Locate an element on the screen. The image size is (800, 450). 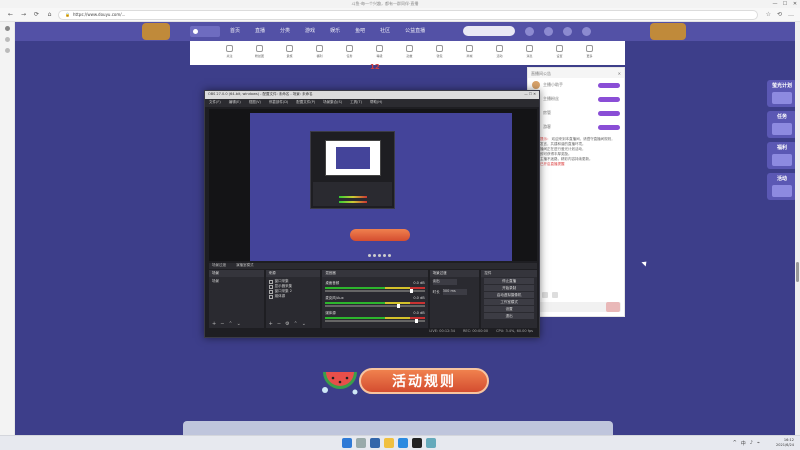
minimize-button: — is located at coordinates (775, 4).